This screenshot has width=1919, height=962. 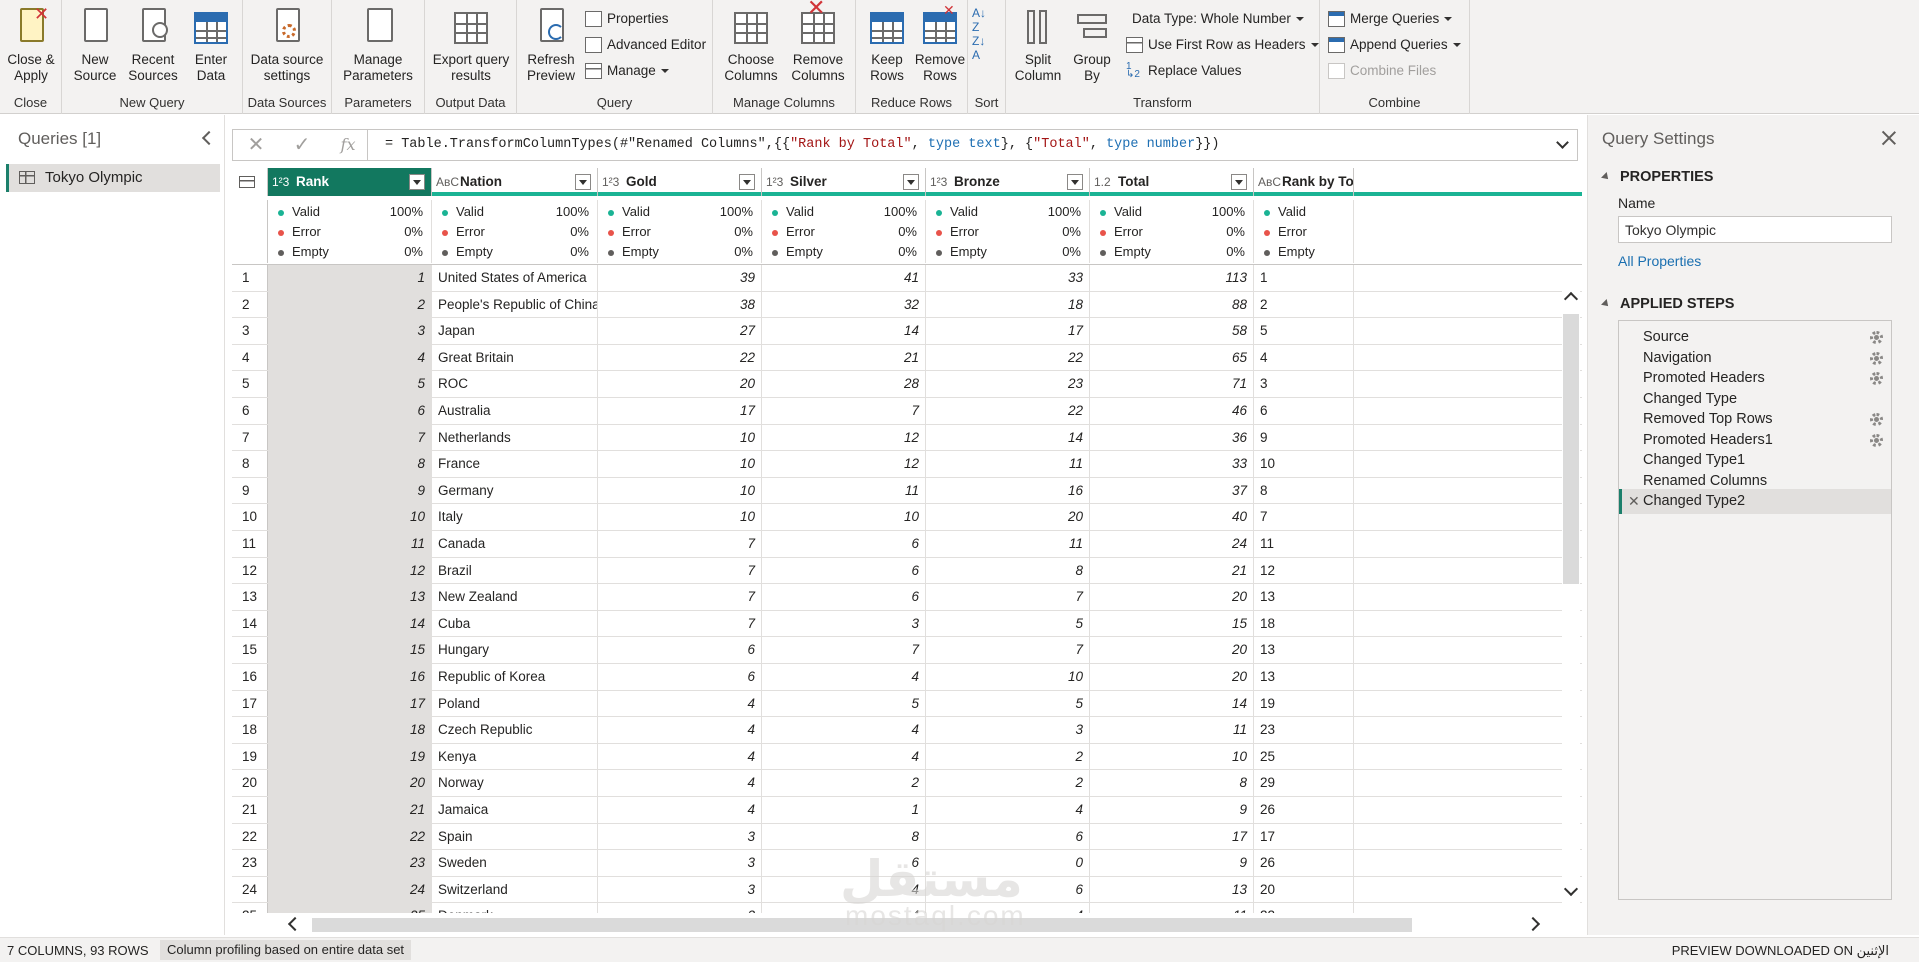 I want to click on collapse-pane-icon, so click(x=209, y=138).